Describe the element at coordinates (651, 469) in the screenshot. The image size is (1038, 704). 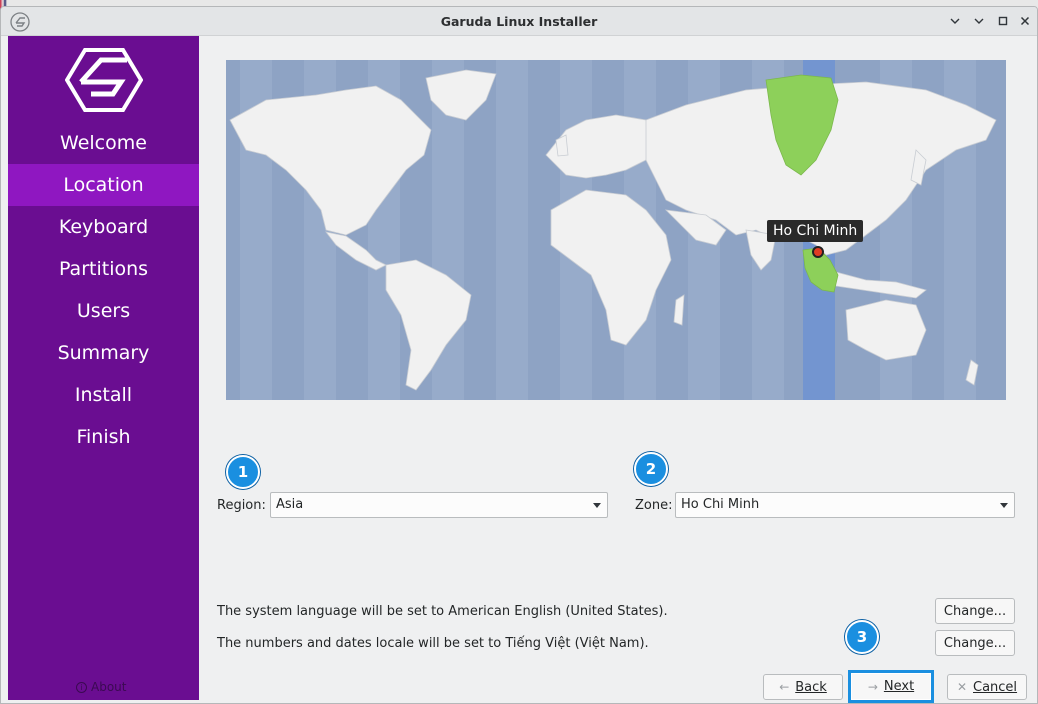
I see `step-badge-2: 2` at that location.